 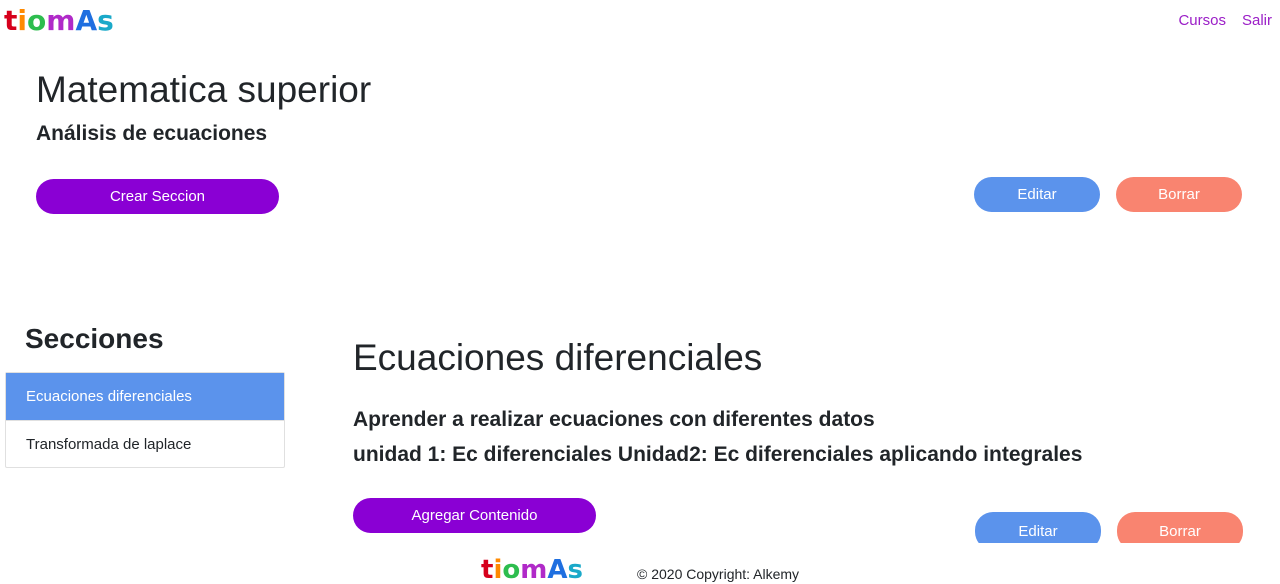 I want to click on course-subtitle: Análisis de ecuaciones, so click(x=152, y=133).